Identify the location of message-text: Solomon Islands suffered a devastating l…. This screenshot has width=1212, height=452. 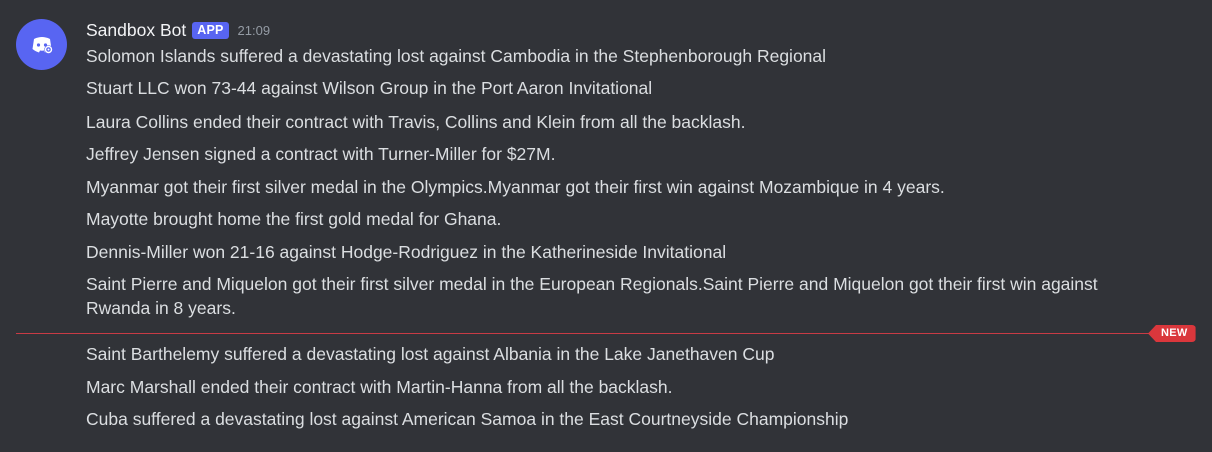
(456, 56).